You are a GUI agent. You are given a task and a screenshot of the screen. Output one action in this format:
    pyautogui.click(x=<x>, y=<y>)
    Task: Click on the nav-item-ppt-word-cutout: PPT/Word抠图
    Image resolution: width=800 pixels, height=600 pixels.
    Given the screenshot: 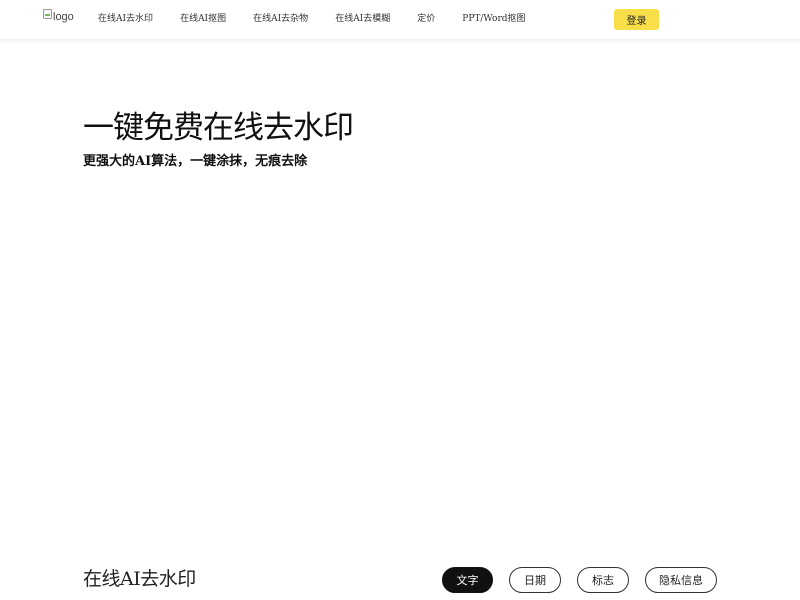 What is the action you would take?
    pyautogui.click(x=493, y=19)
    